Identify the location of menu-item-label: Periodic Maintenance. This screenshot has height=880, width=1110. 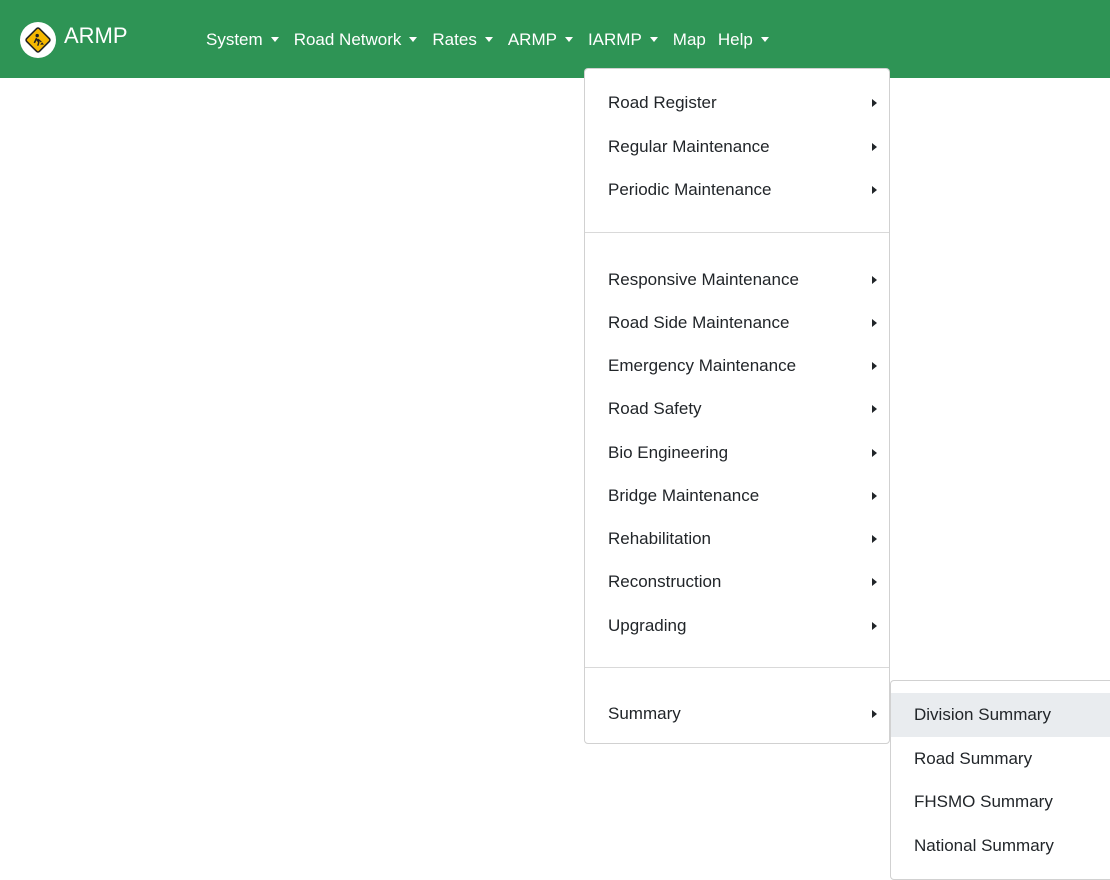
(690, 189).